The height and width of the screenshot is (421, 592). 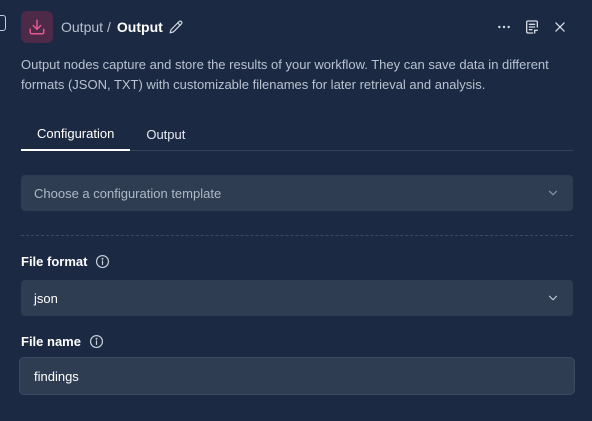 What do you see at coordinates (297, 298) in the screenshot?
I see `file-format-select: json` at bounding box center [297, 298].